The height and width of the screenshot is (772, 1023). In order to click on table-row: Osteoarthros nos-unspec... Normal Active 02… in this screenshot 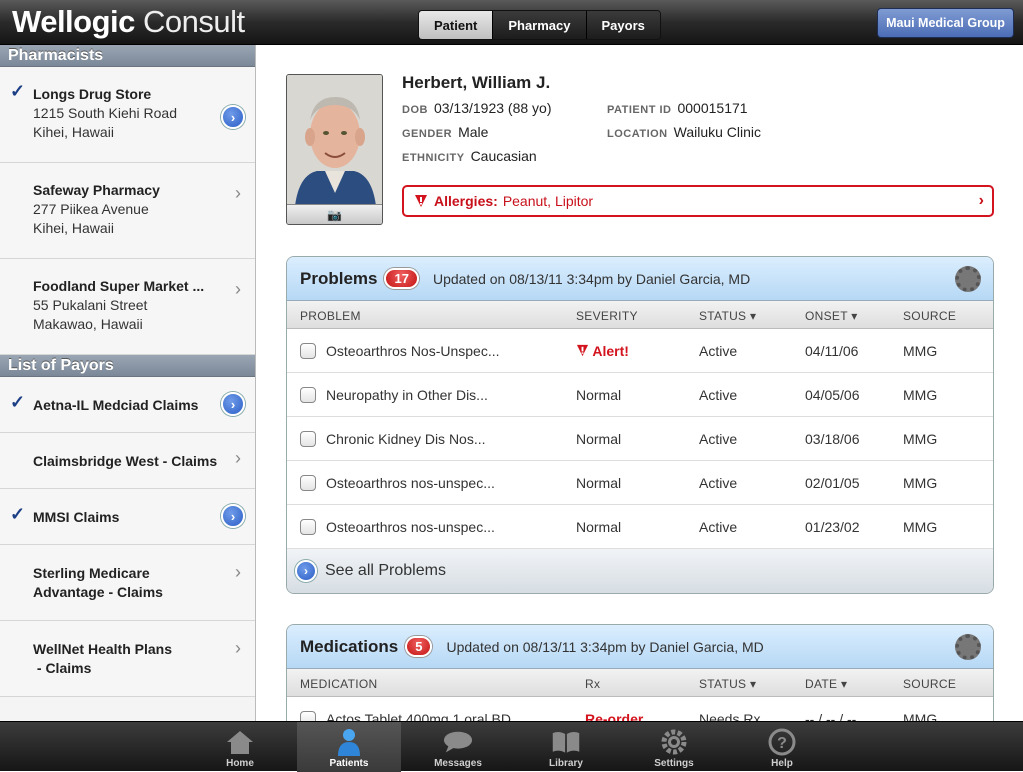, I will do `click(640, 483)`.